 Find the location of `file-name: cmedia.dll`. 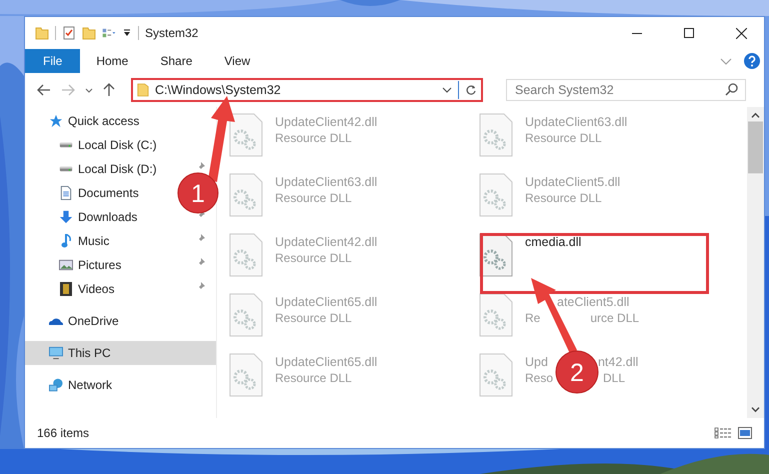

file-name: cmedia.dll is located at coordinates (553, 242).